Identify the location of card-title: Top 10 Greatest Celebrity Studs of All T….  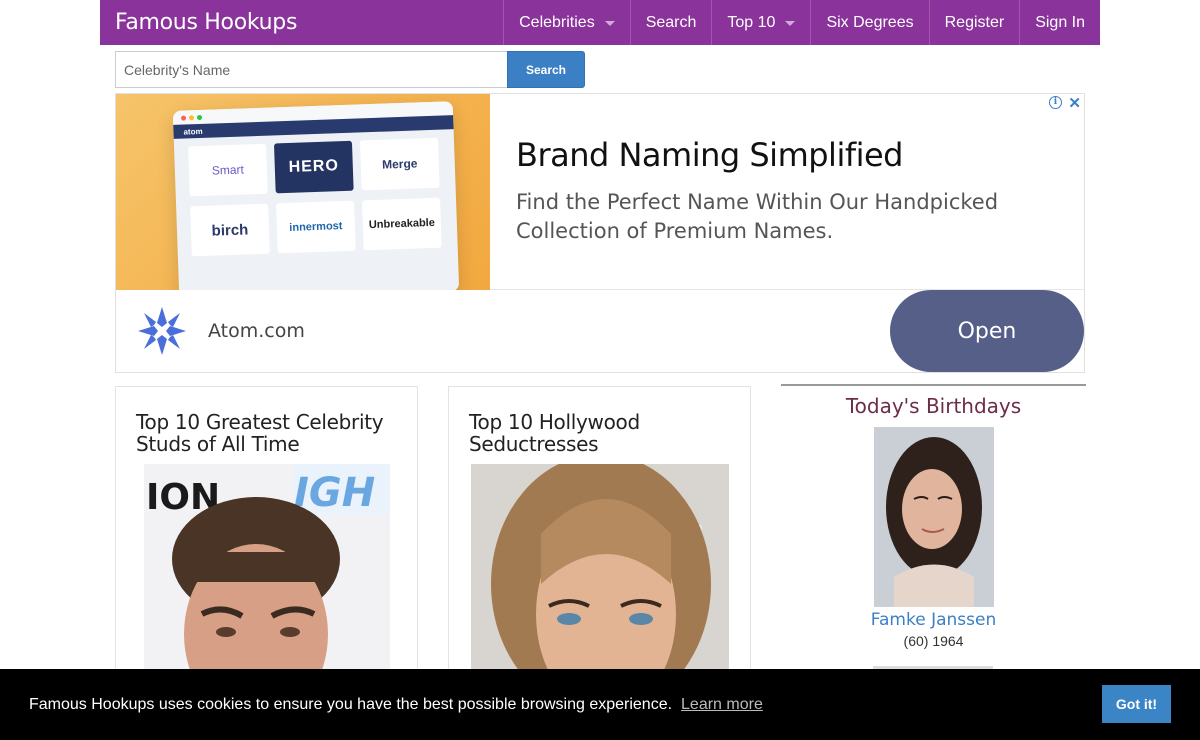
(266, 421).